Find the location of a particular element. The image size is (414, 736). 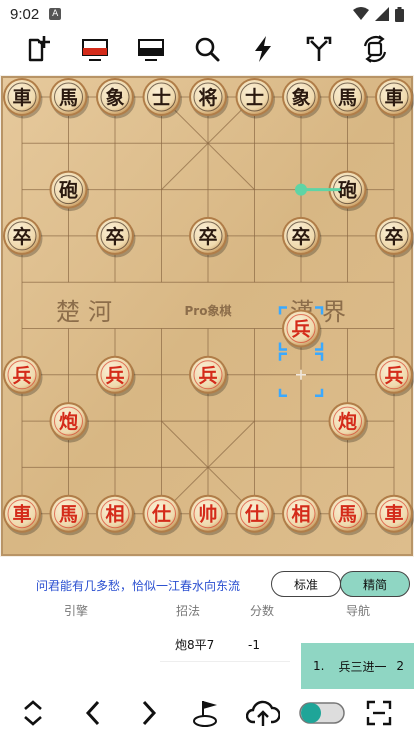

red-side-button is located at coordinates (95, 49).